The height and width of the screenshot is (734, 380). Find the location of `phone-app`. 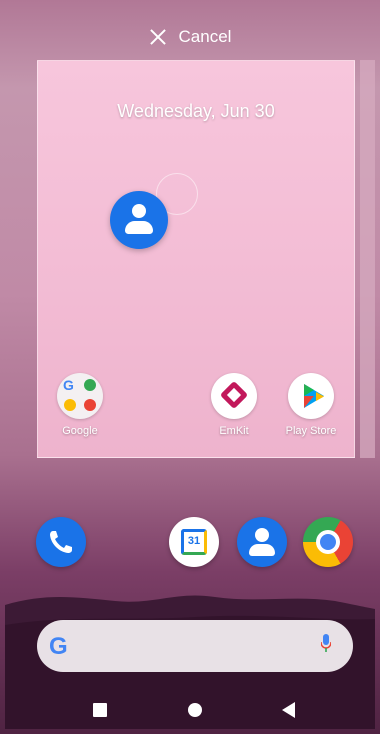

phone-app is located at coordinates (61, 542).